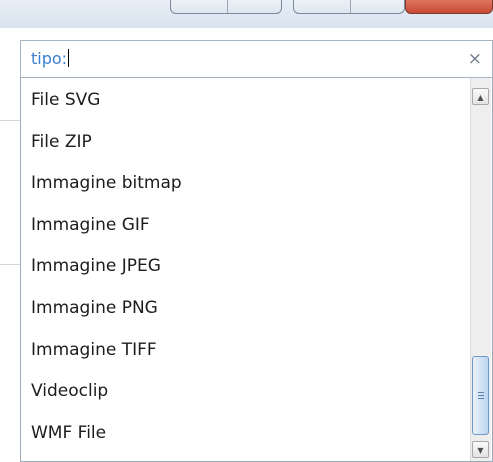  Describe the element at coordinates (243, 101) in the screenshot. I see `list-item: File SVG` at that location.